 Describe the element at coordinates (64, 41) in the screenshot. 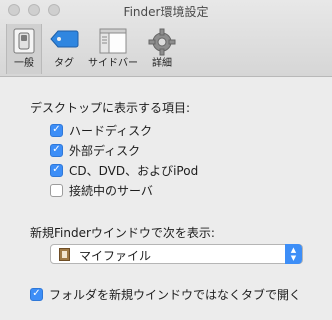

I see `tag-icon` at that location.